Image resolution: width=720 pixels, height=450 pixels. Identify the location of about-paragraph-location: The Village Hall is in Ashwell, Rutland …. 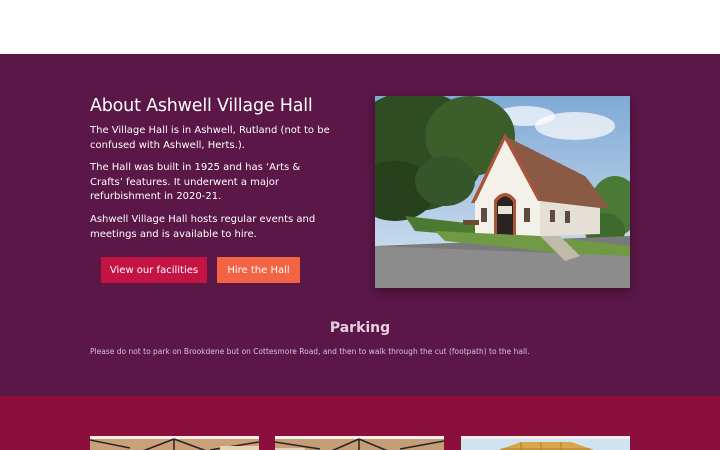
(210, 138).